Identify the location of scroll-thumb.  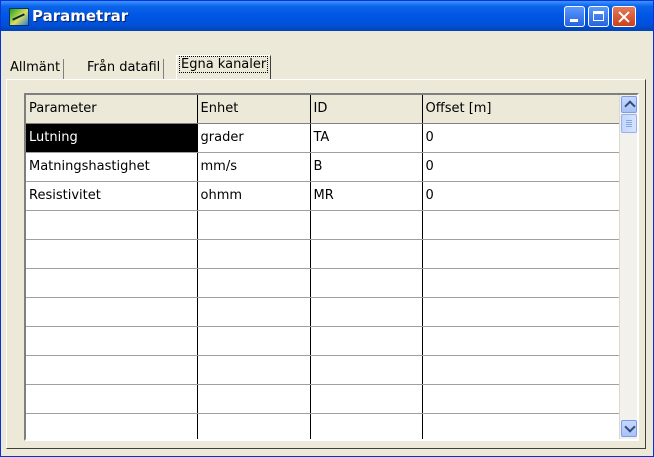
(629, 123).